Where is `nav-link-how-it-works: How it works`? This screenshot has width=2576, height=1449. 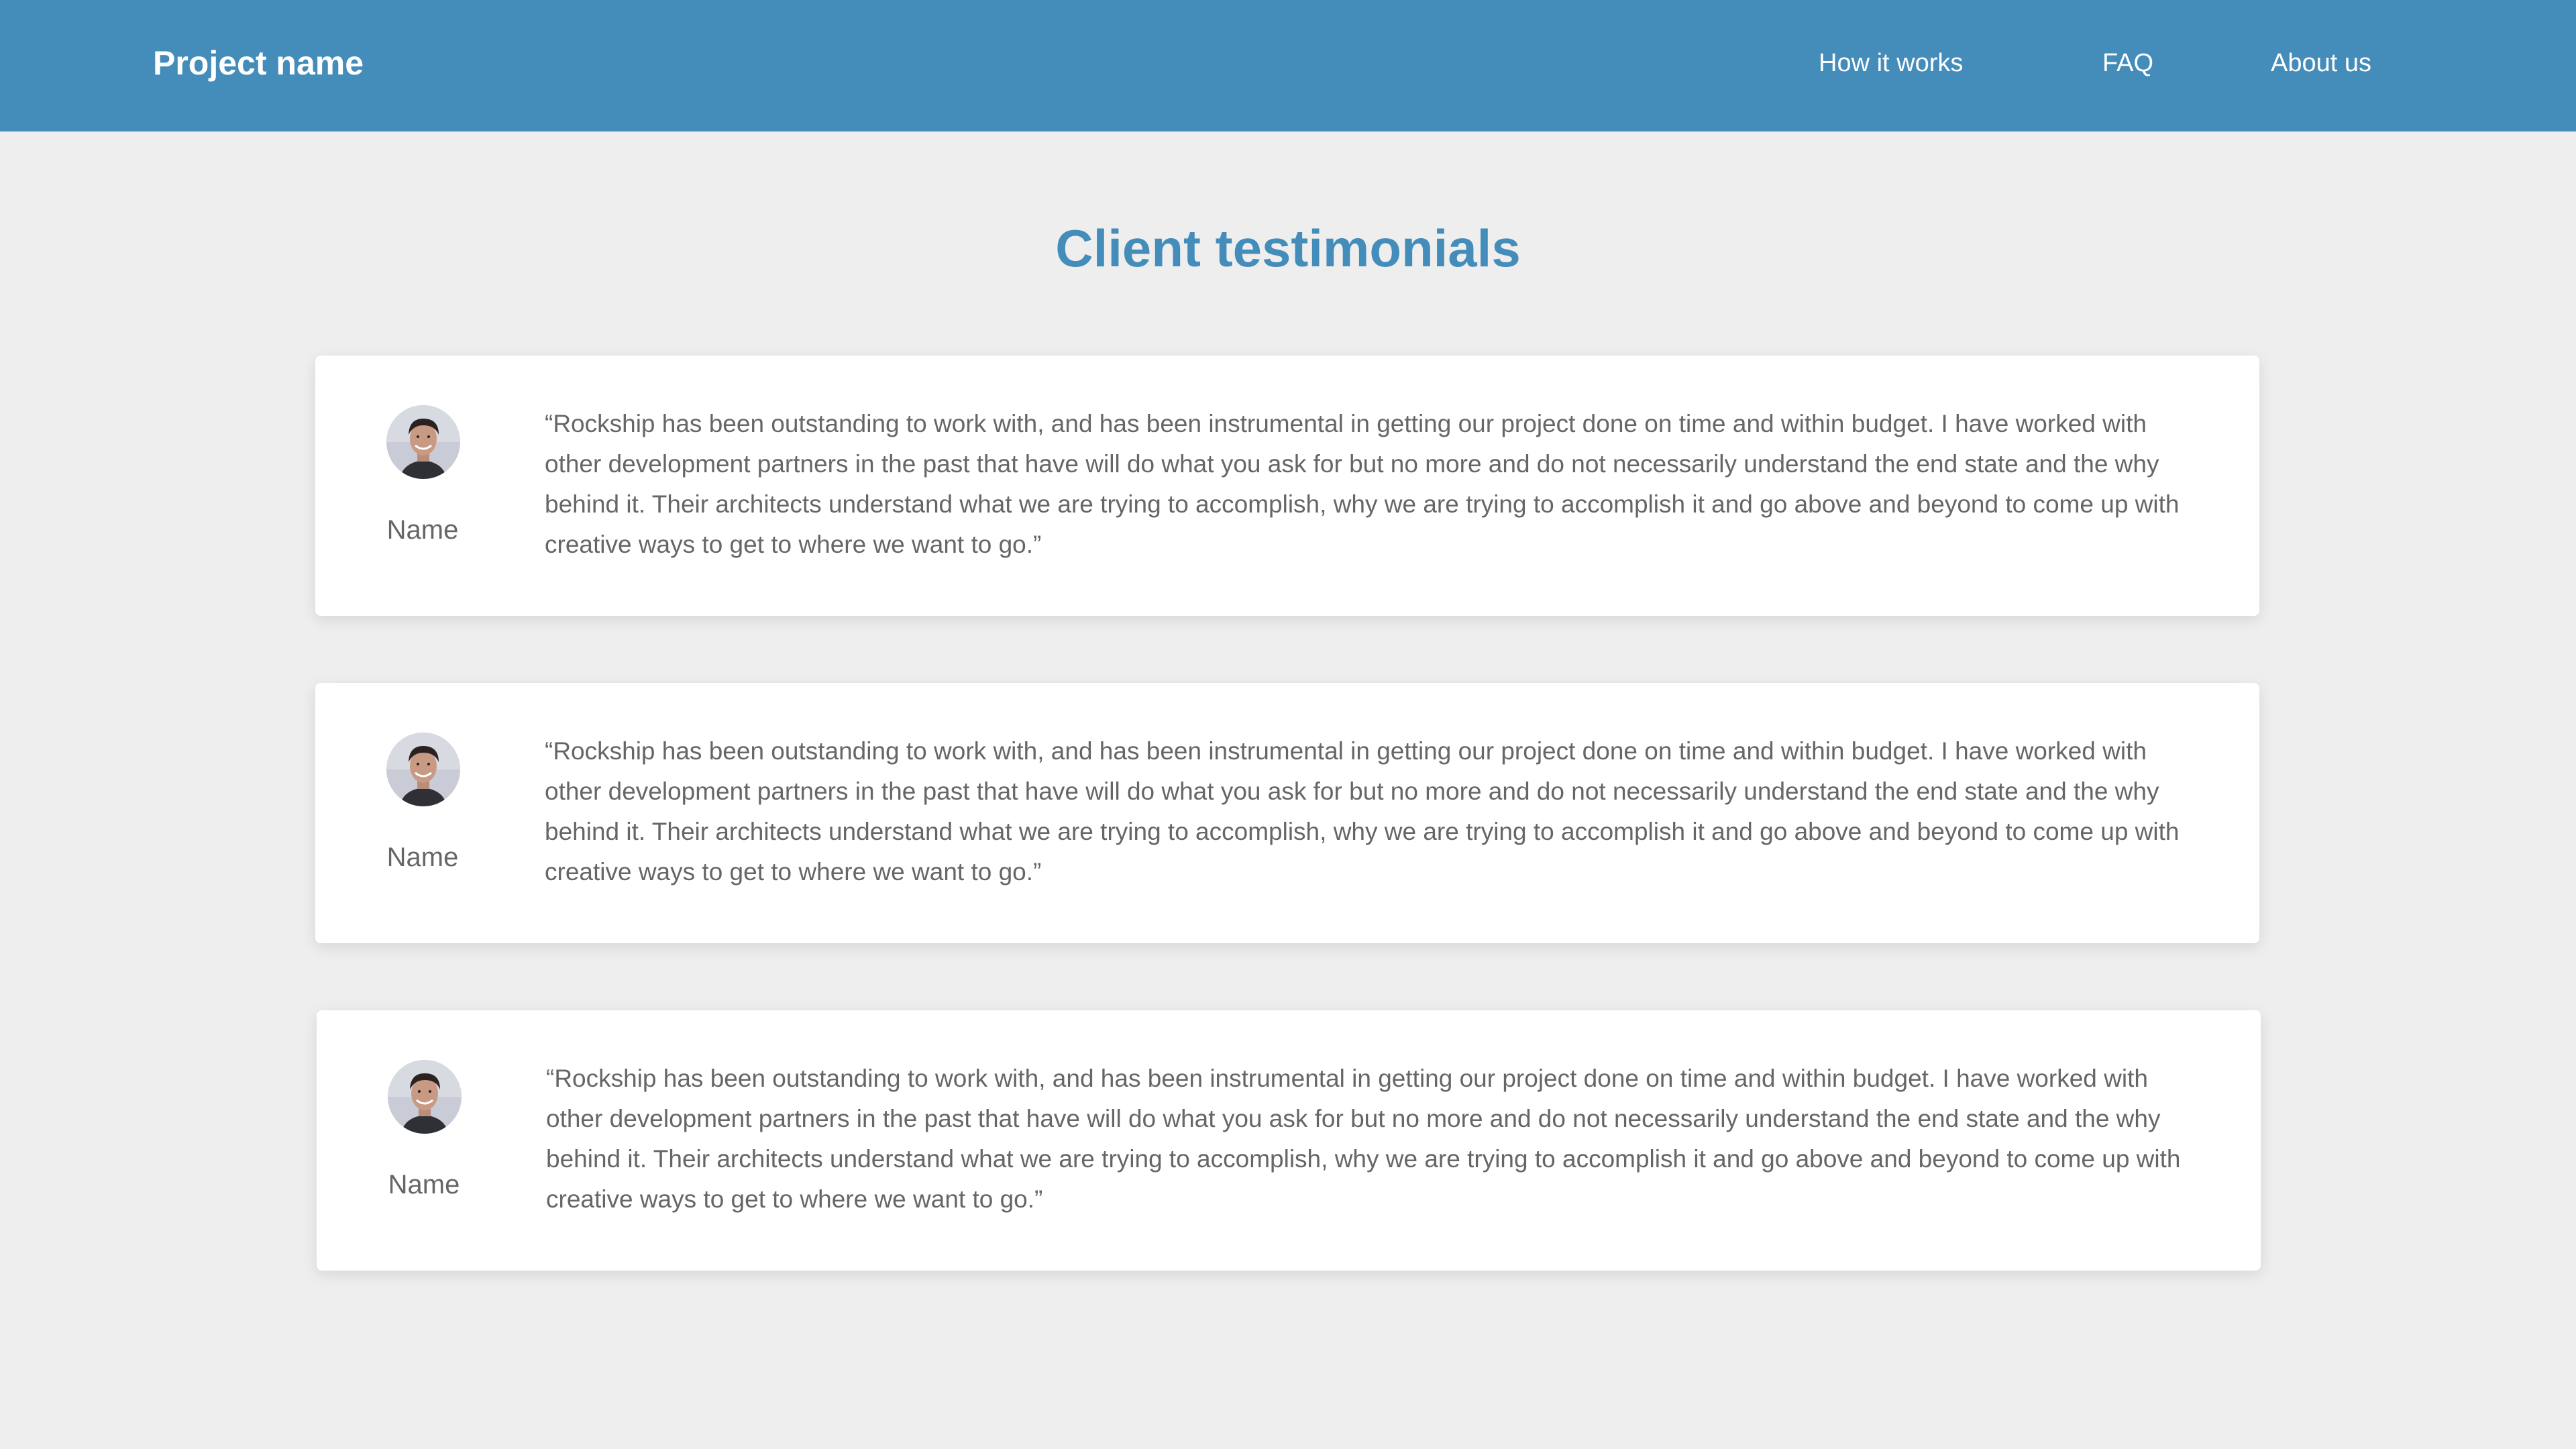
nav-link-how-it-works: How it works is located at coordinates (1891, 63).